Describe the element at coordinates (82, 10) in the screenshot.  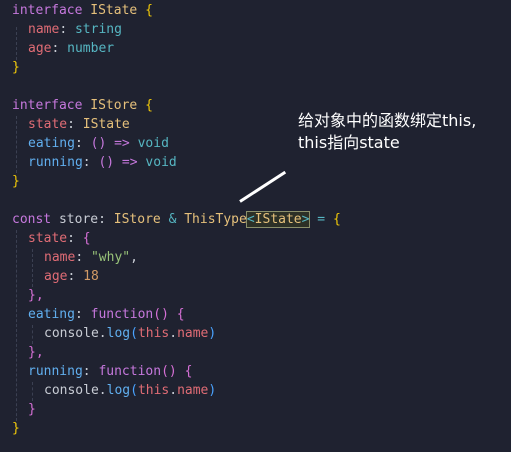
I see `code-line: interface IState {` at that location.